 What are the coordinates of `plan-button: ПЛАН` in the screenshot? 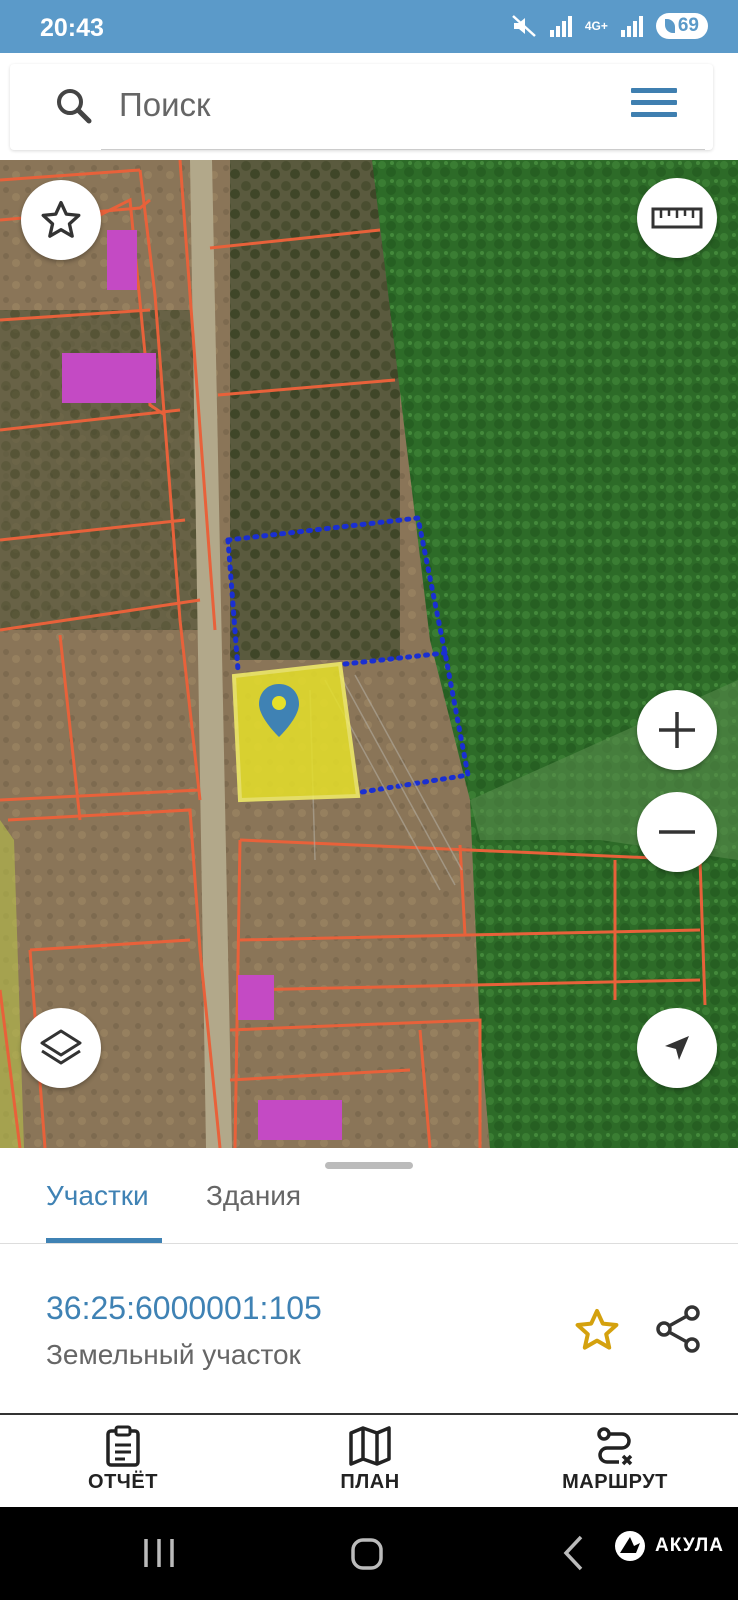 It's located at (370, 1459).